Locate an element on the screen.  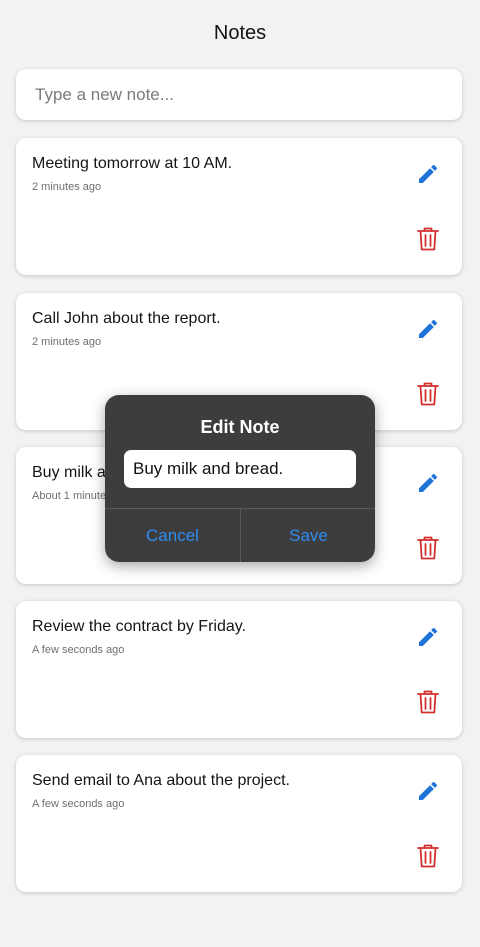
cancel-button: Cancel is located at coordinates (172, 535).